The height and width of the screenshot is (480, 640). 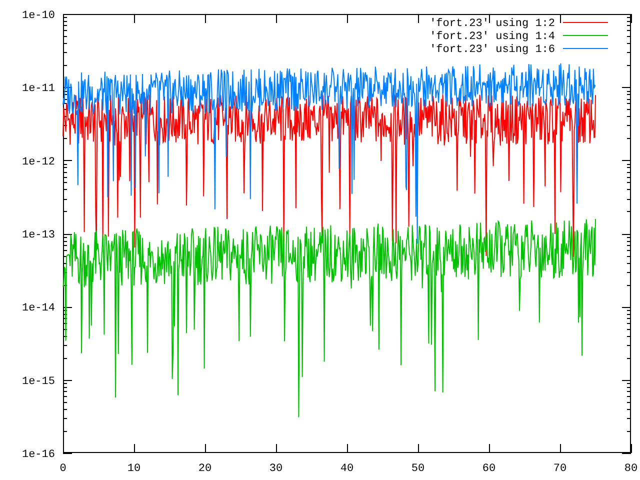 I want to click on tick-label: 80, so click(x=631, y=469).